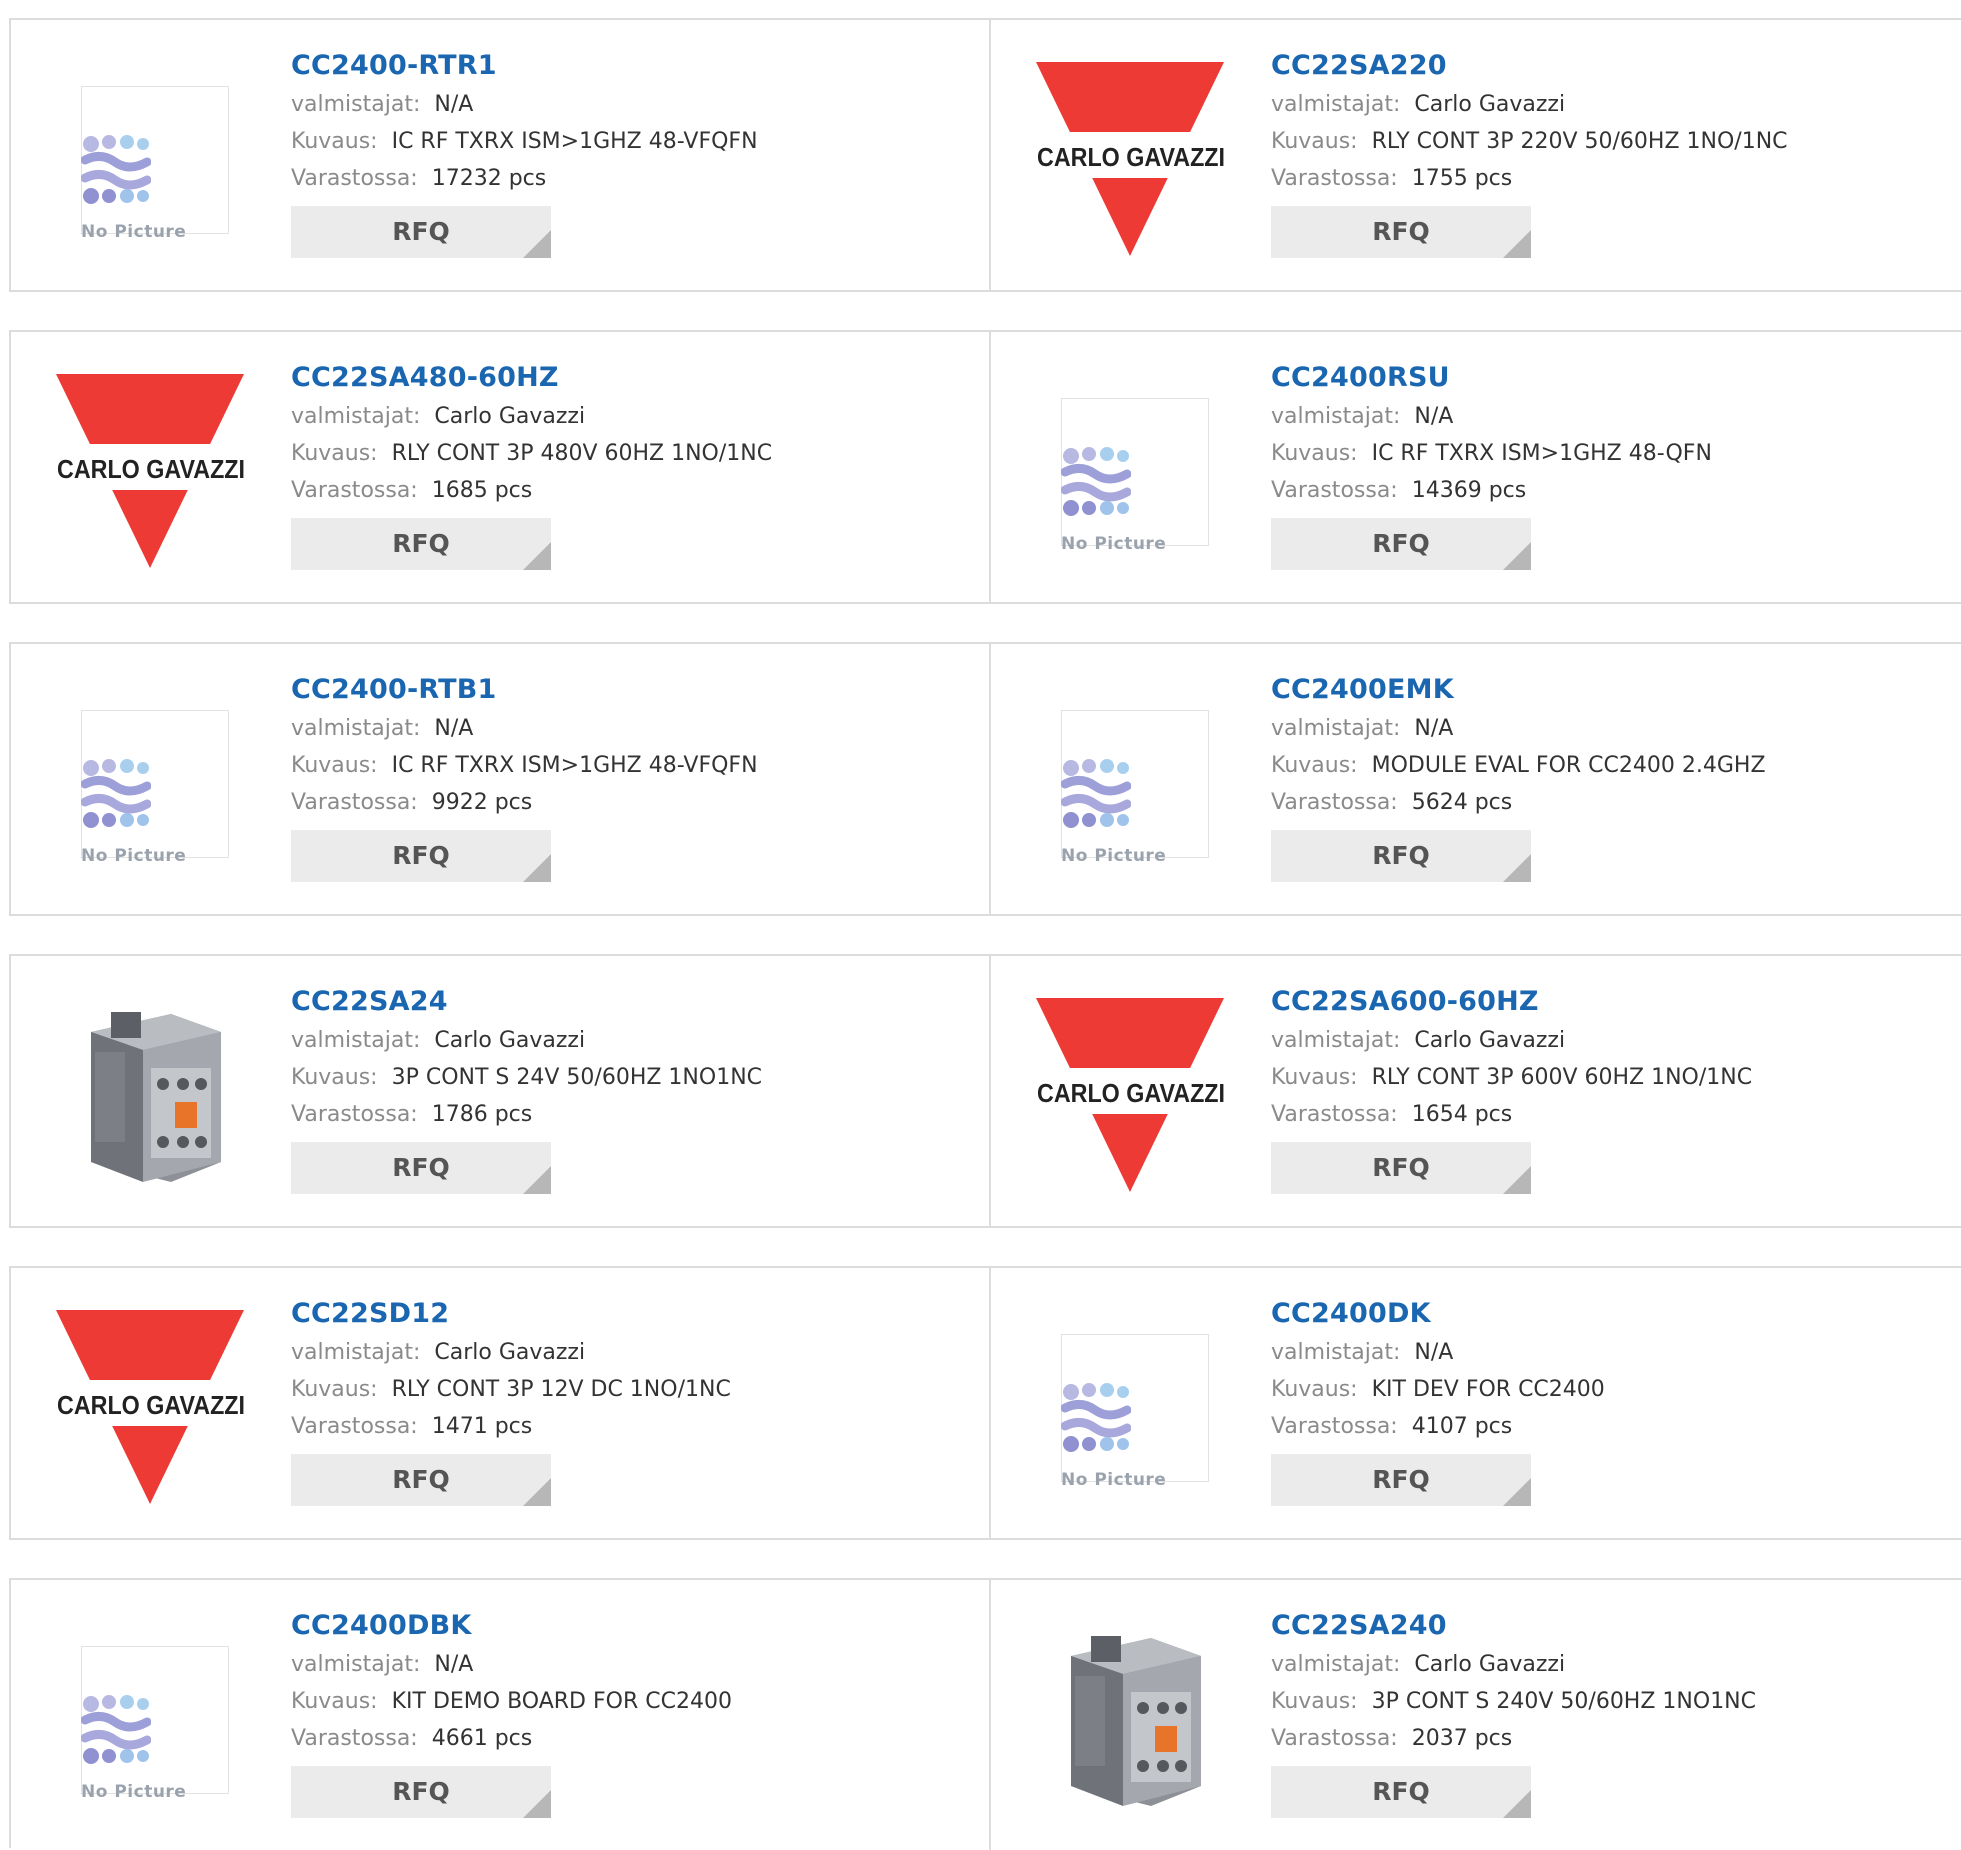  I want to click on description-value: IC RF TXRX ISM>1GHZ 48-QFN, so click(1541, 453).